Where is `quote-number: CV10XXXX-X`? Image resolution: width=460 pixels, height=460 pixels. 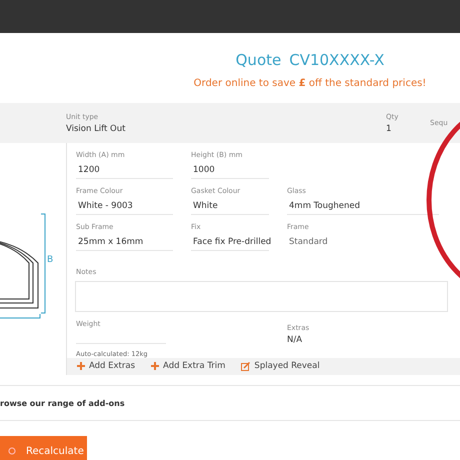
quote-number: CV10XXXX-X is located at coordinates (336, 60).